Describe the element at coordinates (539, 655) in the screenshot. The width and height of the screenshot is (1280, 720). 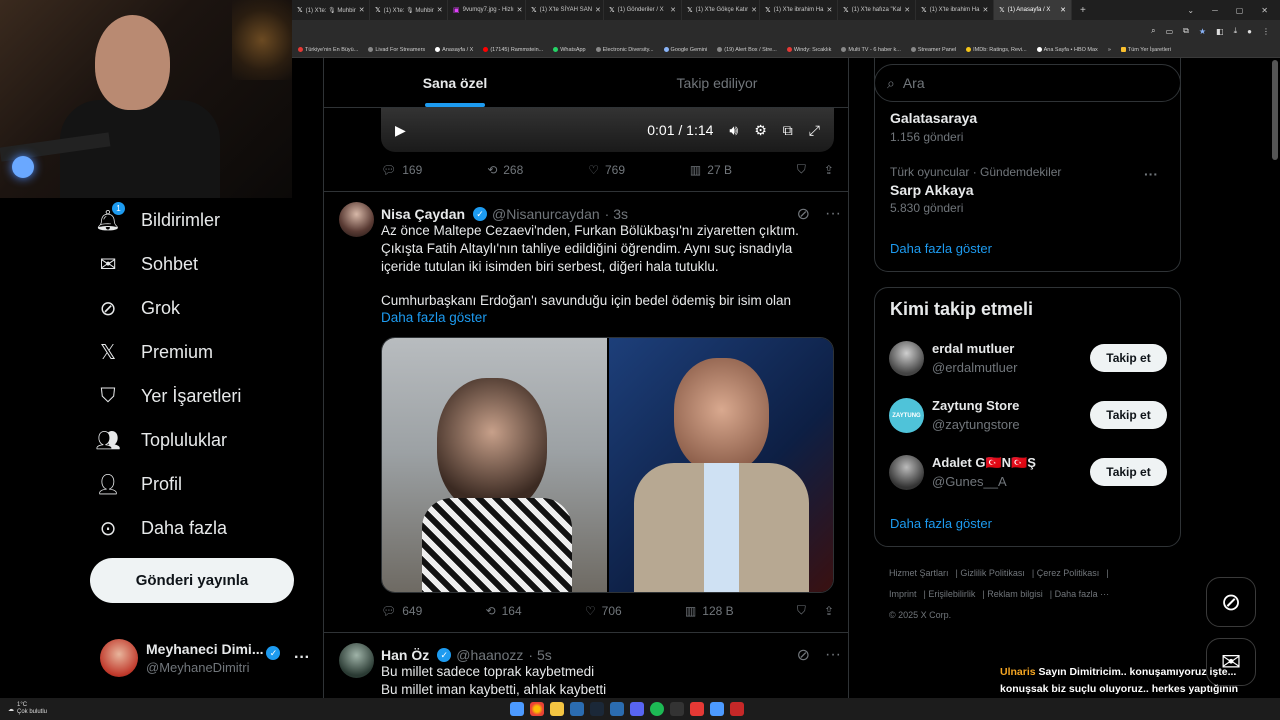
I see `tweet-time: · 5s` at that location.